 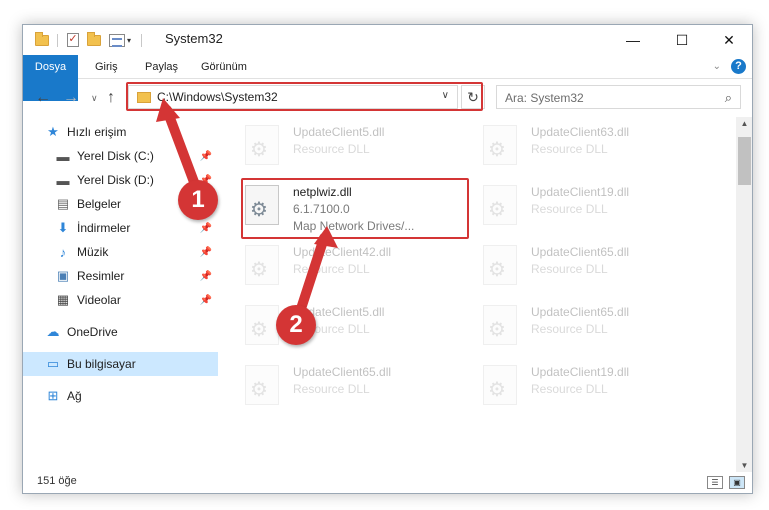 I want to click on folder-icon, so click(x=42, y=39).